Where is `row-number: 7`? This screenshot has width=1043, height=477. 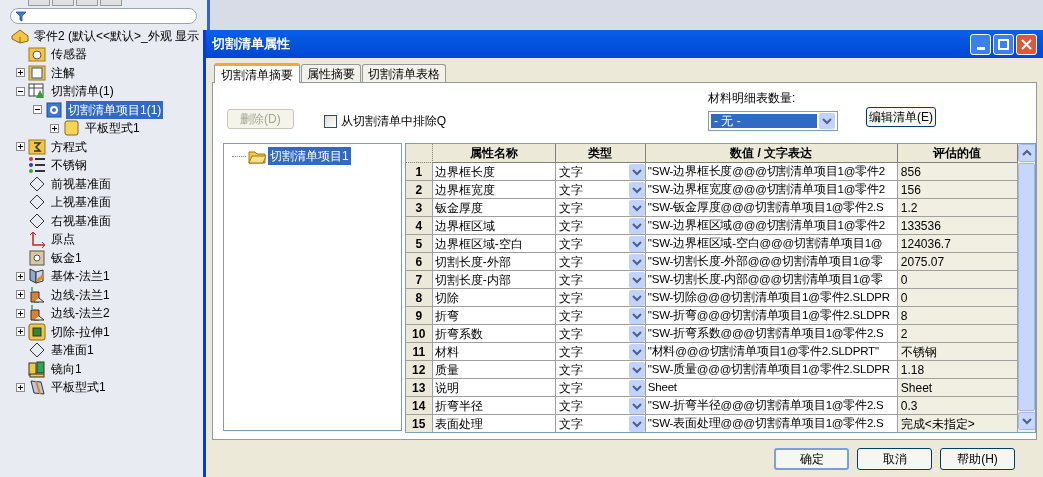
row-number: 7 is located at coordinates (419, 280).